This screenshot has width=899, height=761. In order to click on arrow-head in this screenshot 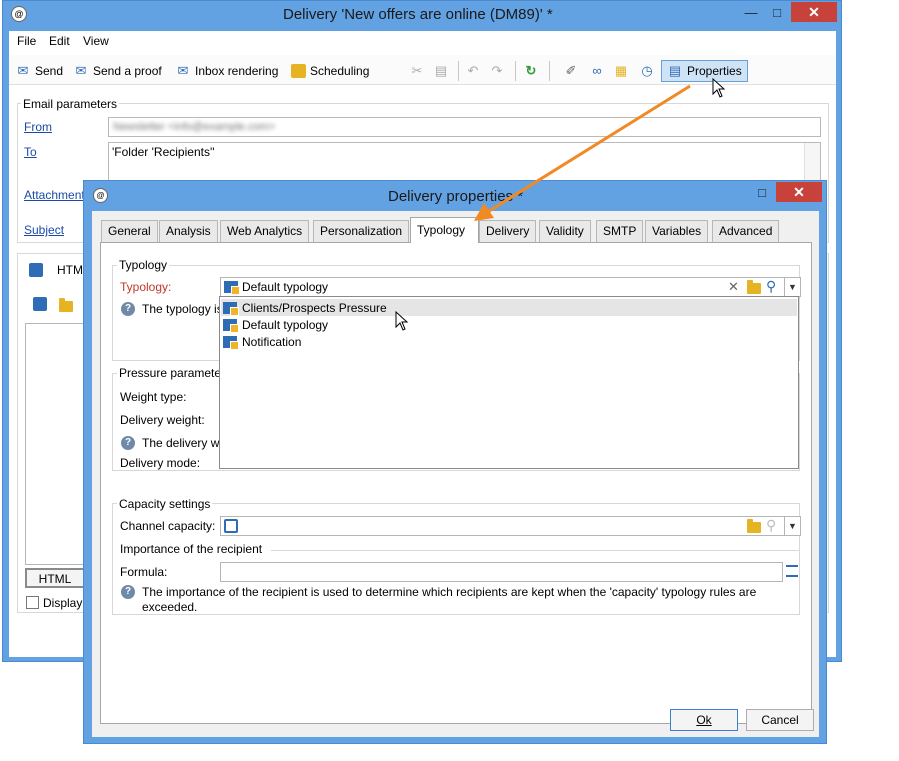, I will do `click(484, 212)`.